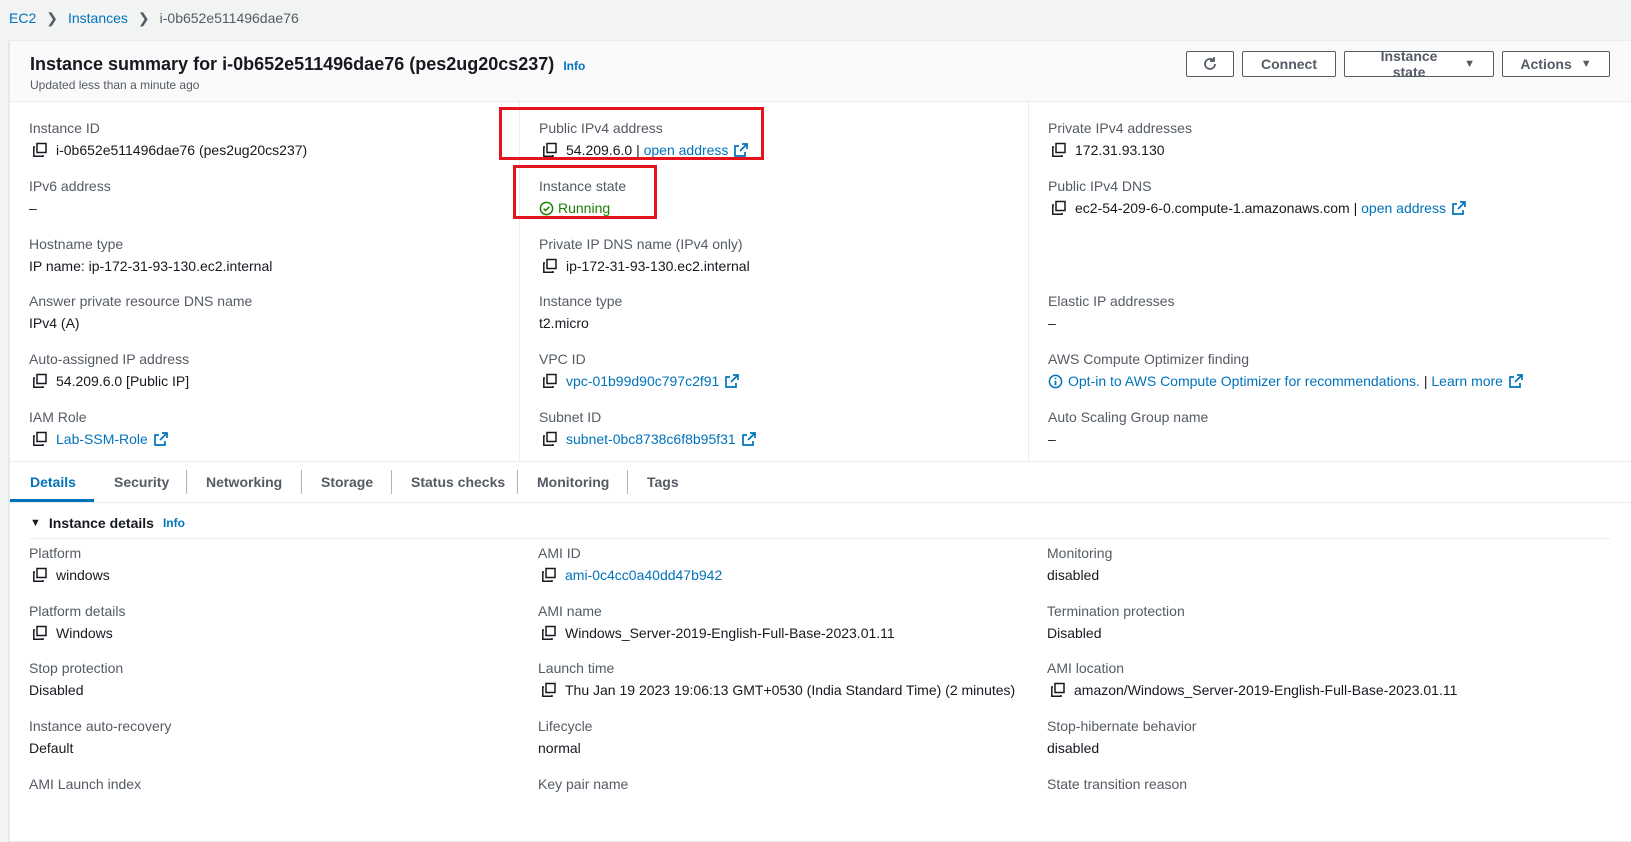  What do you see at coordinates (102, 439) in the screenshot?
I see `iam-role-link: Lab-SSM-Role` at bounding box center [102, 439].